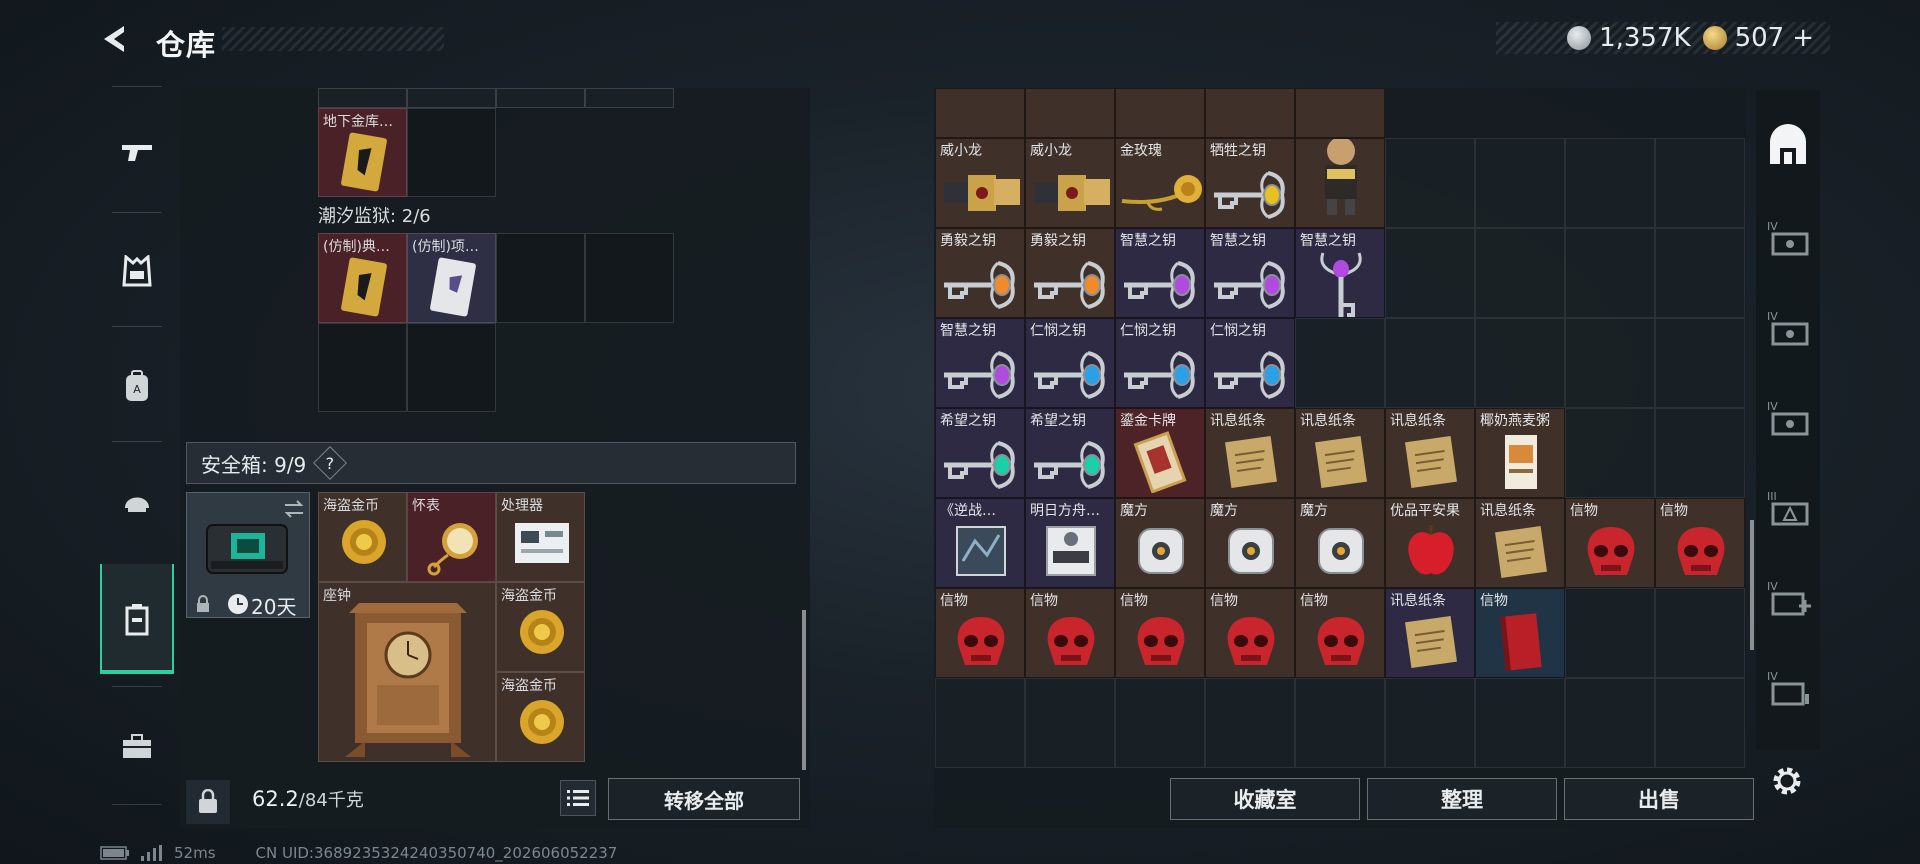 Image resolution: width=1920 pixels, height=864 pixels. Describe the element at coordinates (540, 537) in the screenshot. I see `item-processor: 处理器` at that location.